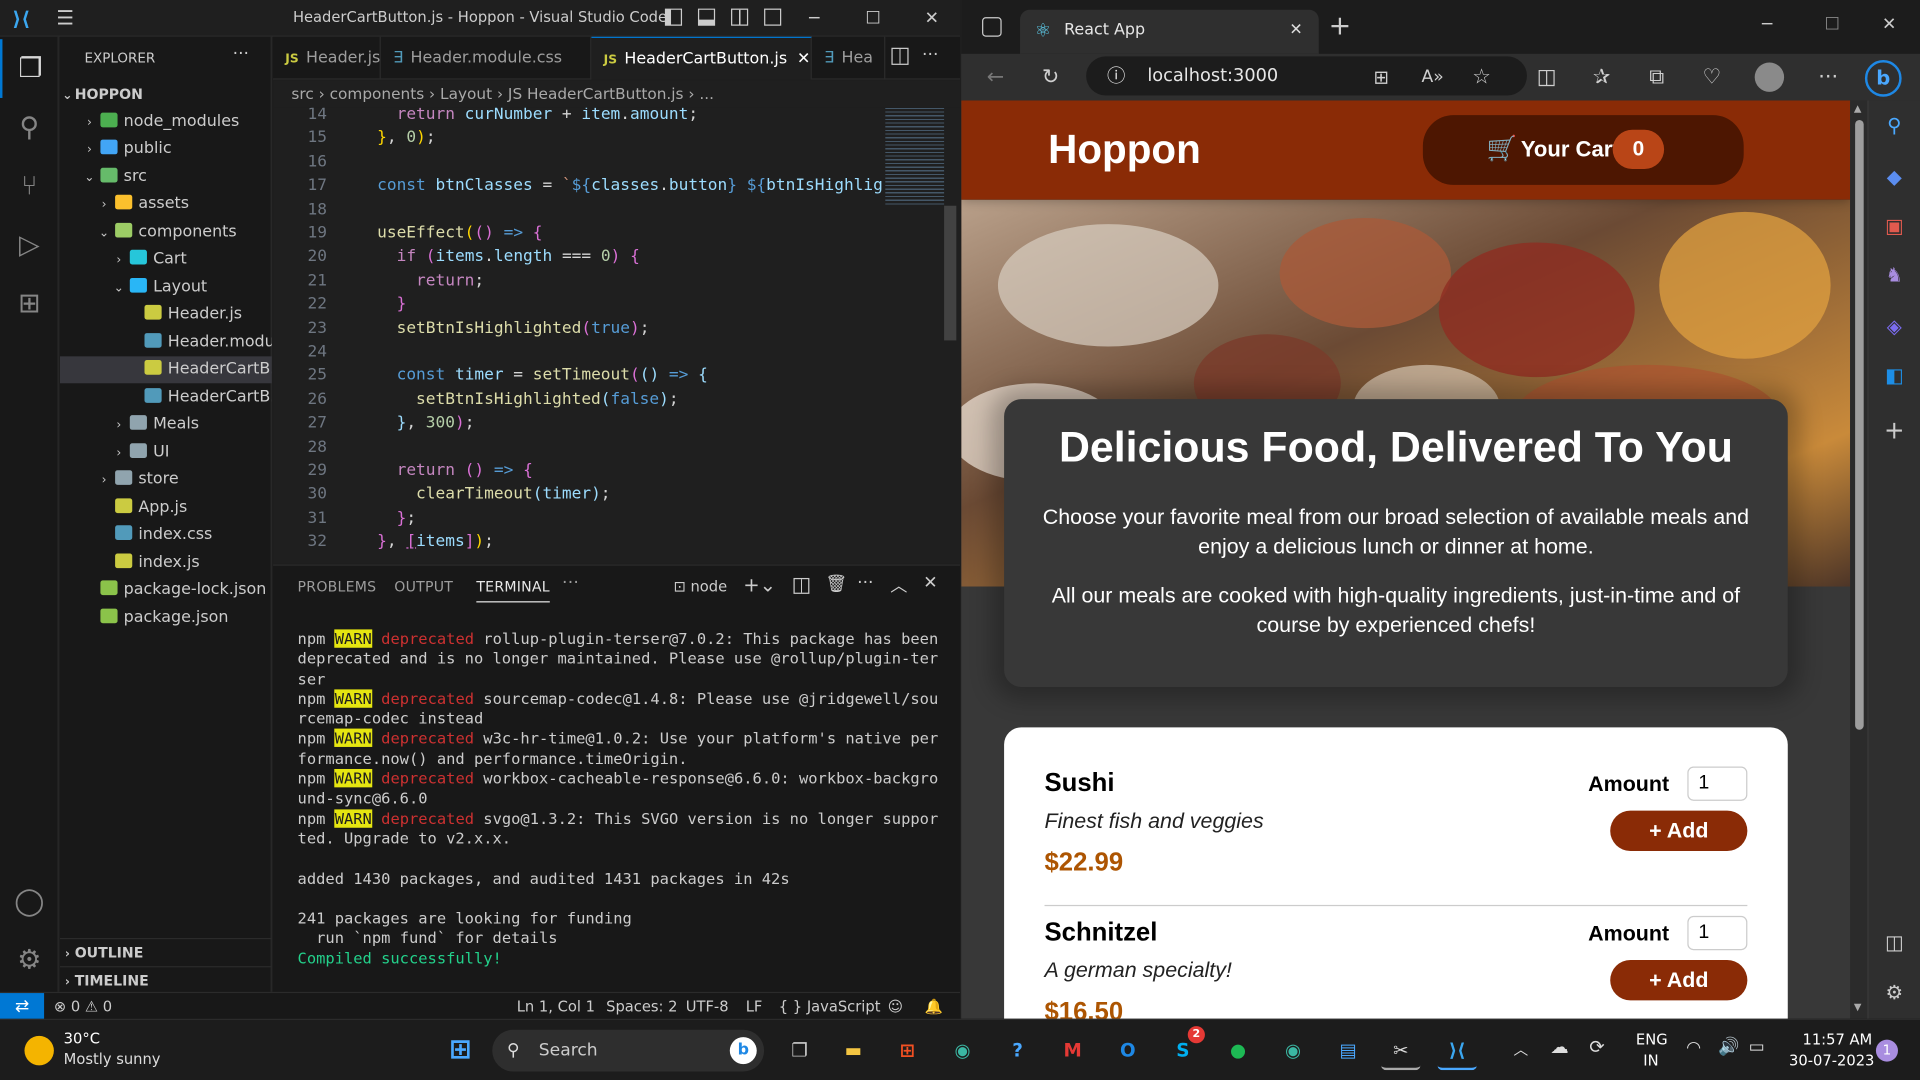 The height and width of the screenshot is (1080, 1920). What do you see at coordinates (1837, 1039) in the screenshot?
I see `clock-time: 11:57 AM` at bounding box center [1837, 1039].